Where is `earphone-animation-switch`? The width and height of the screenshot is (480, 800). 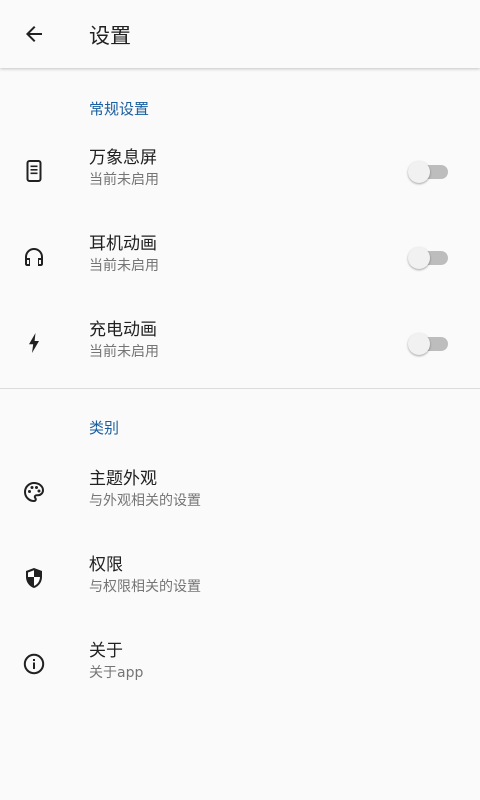
earphone-animation-switch is located at coordinates (428, 258).